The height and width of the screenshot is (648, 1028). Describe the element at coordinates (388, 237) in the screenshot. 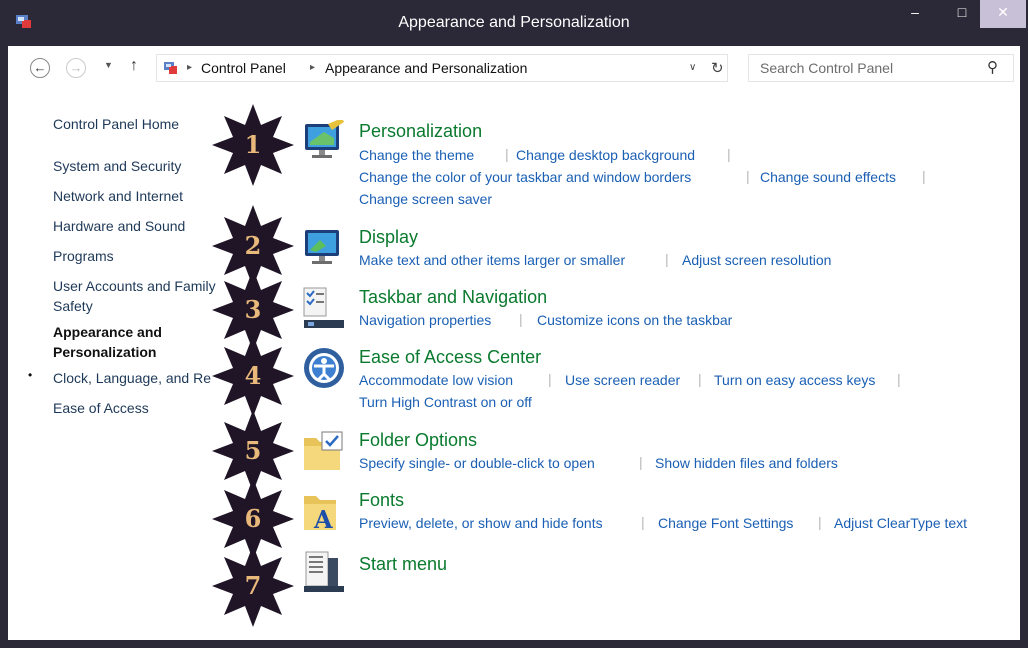

I see `display-title: Display` at that location.